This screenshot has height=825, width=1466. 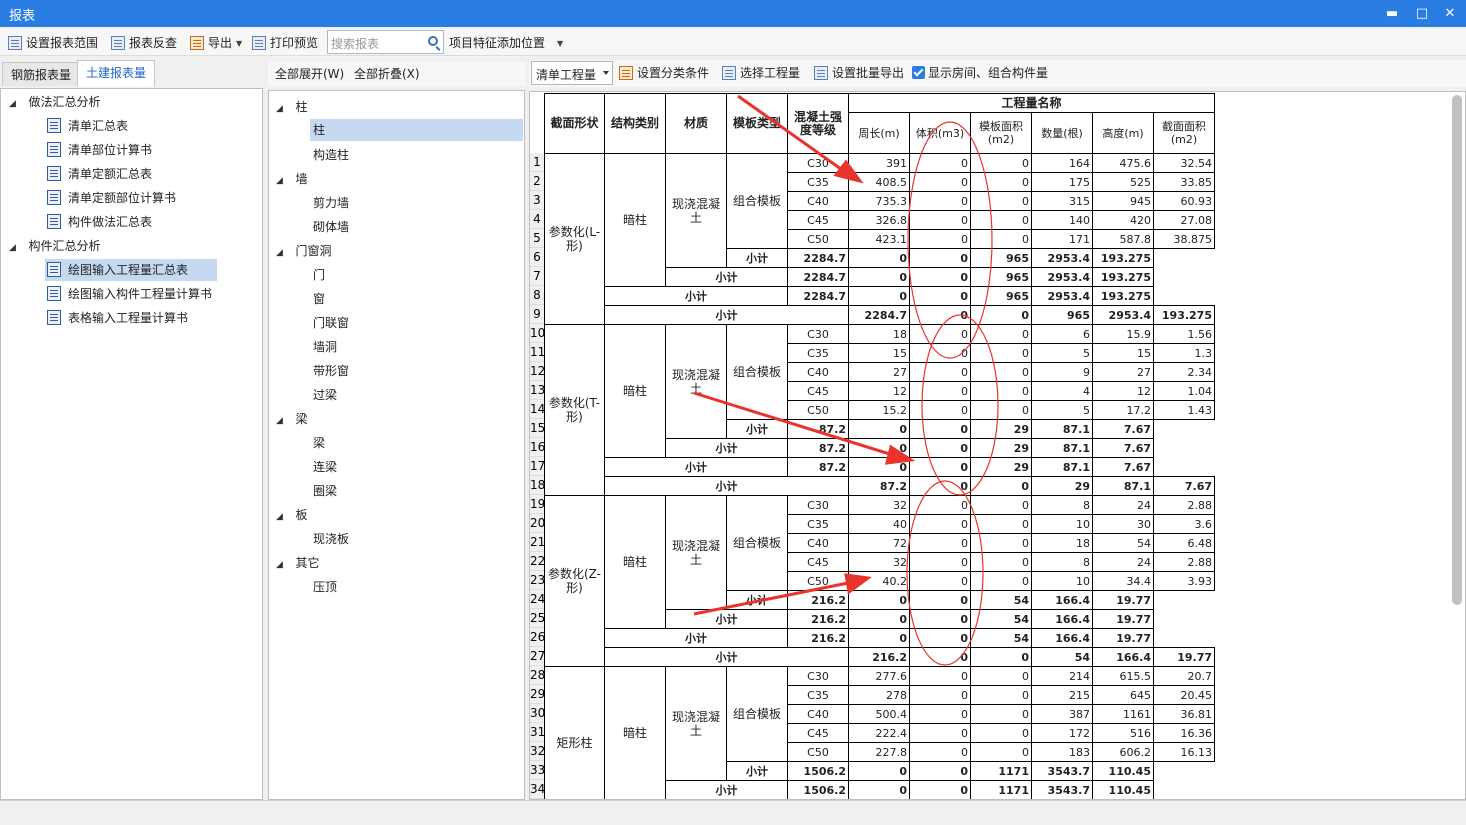 I want to click on tree-item: 梁, so click(x=319, y=443).